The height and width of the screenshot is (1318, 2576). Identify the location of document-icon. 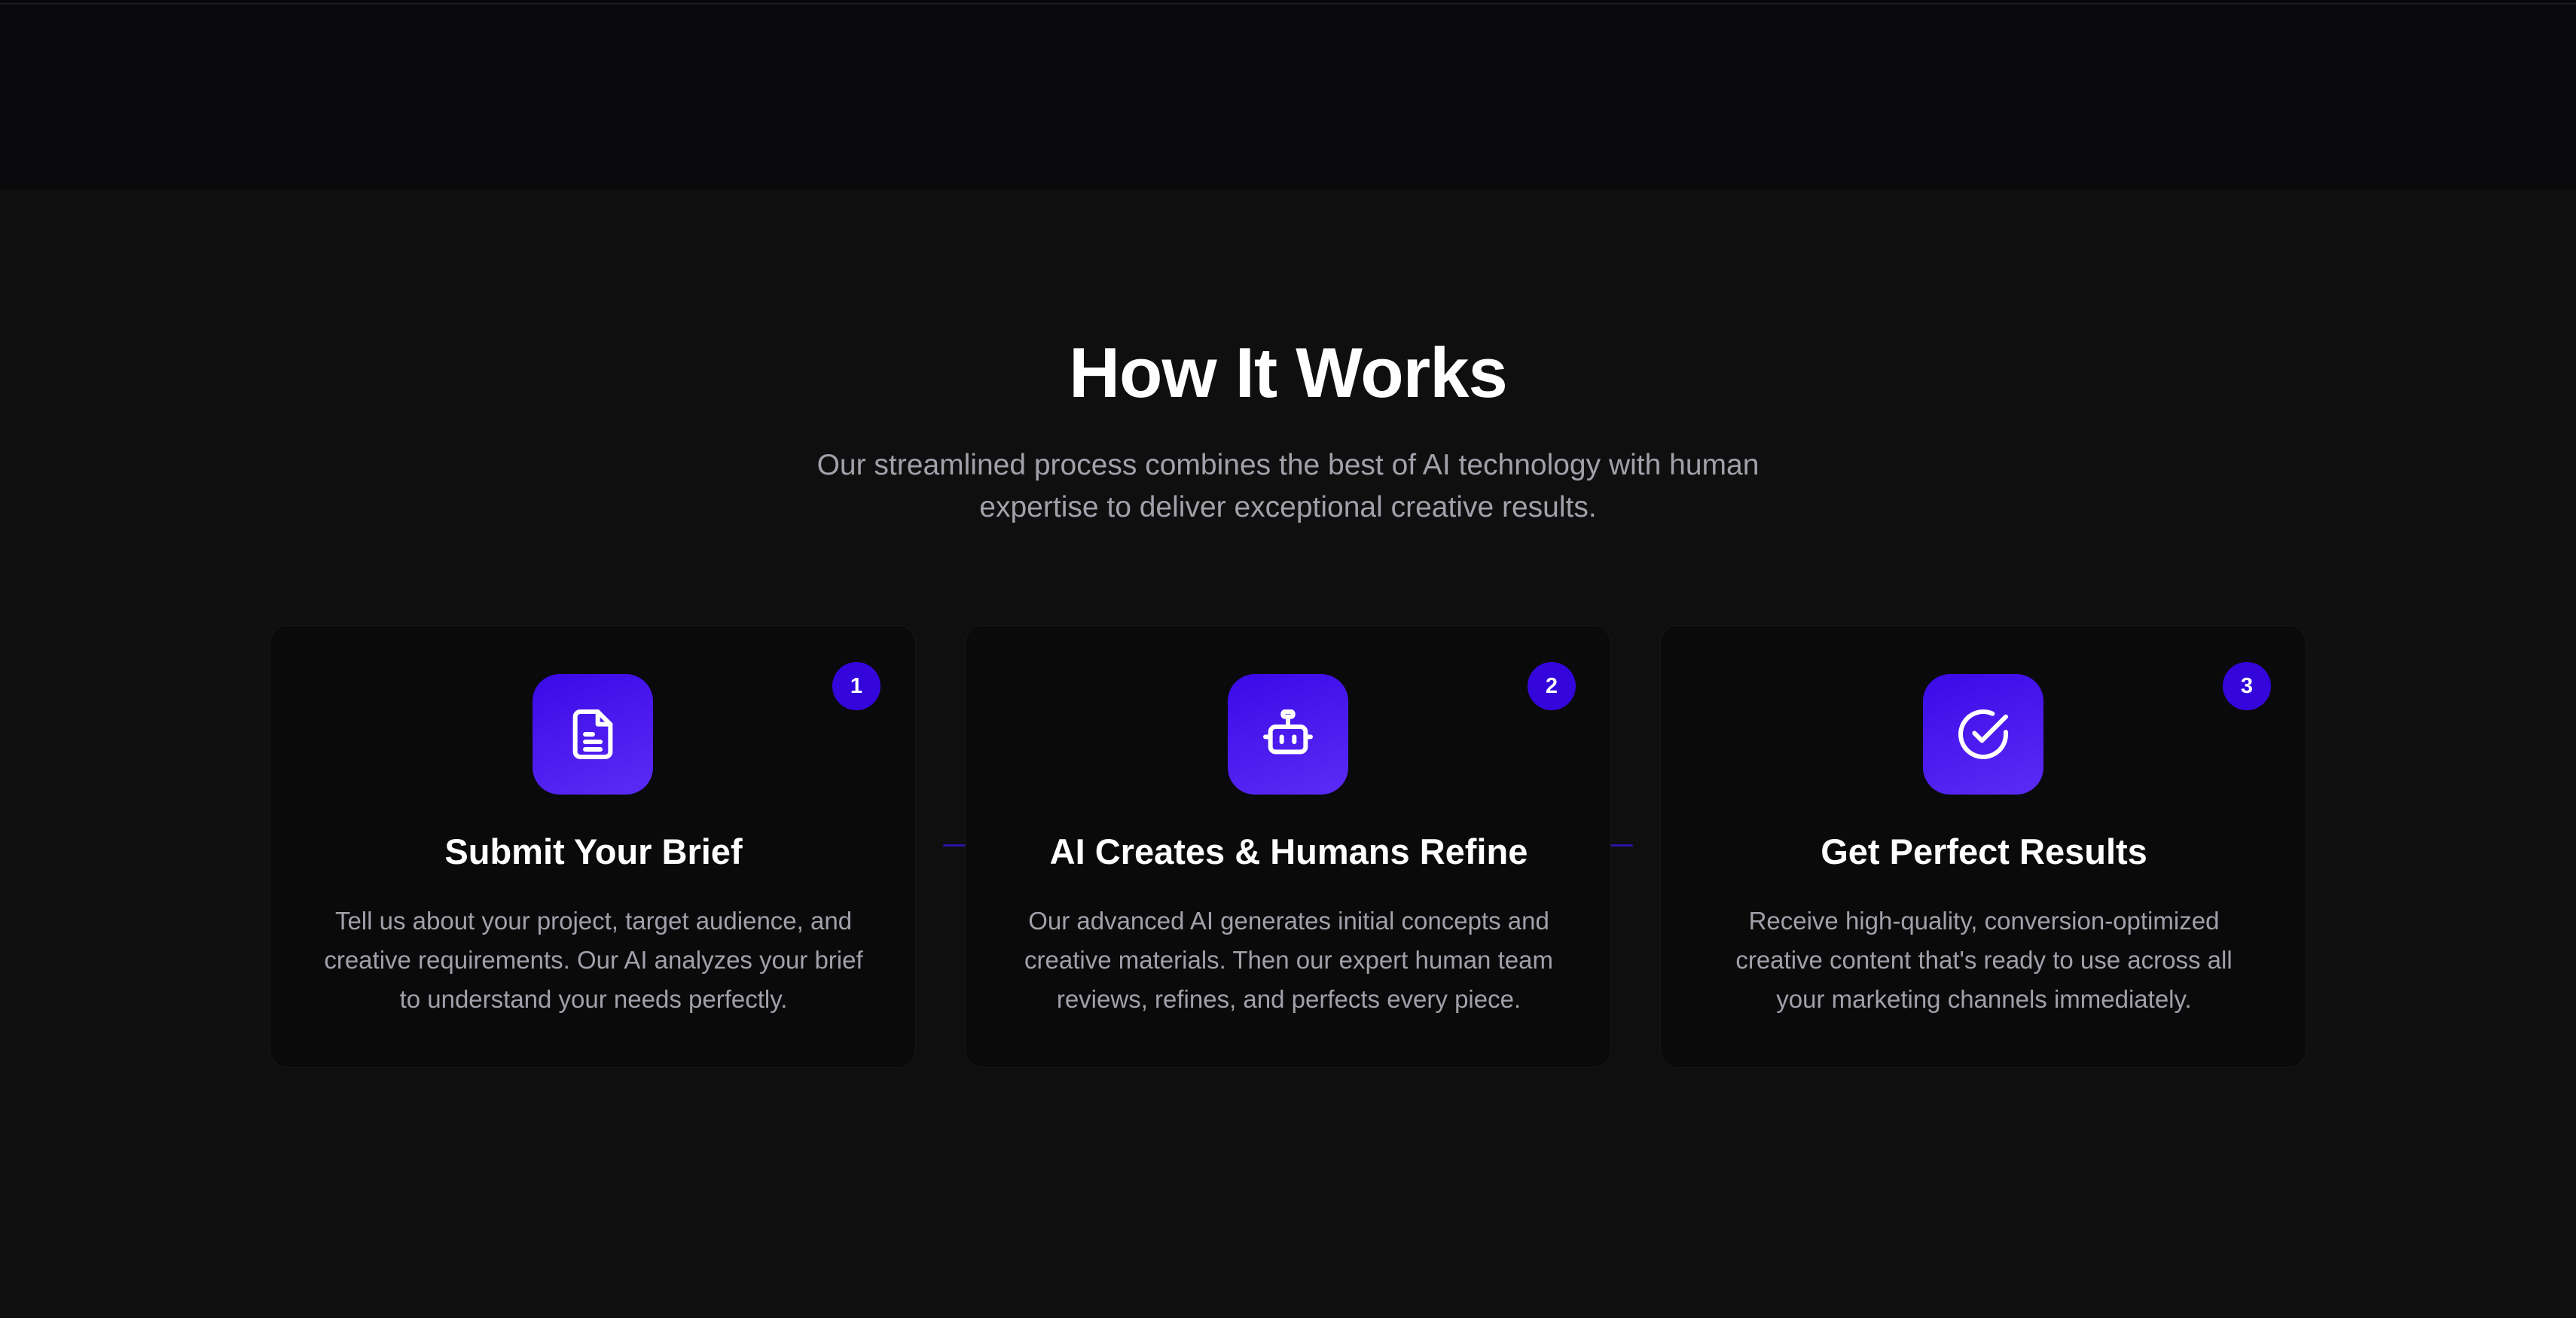
(593, 734).